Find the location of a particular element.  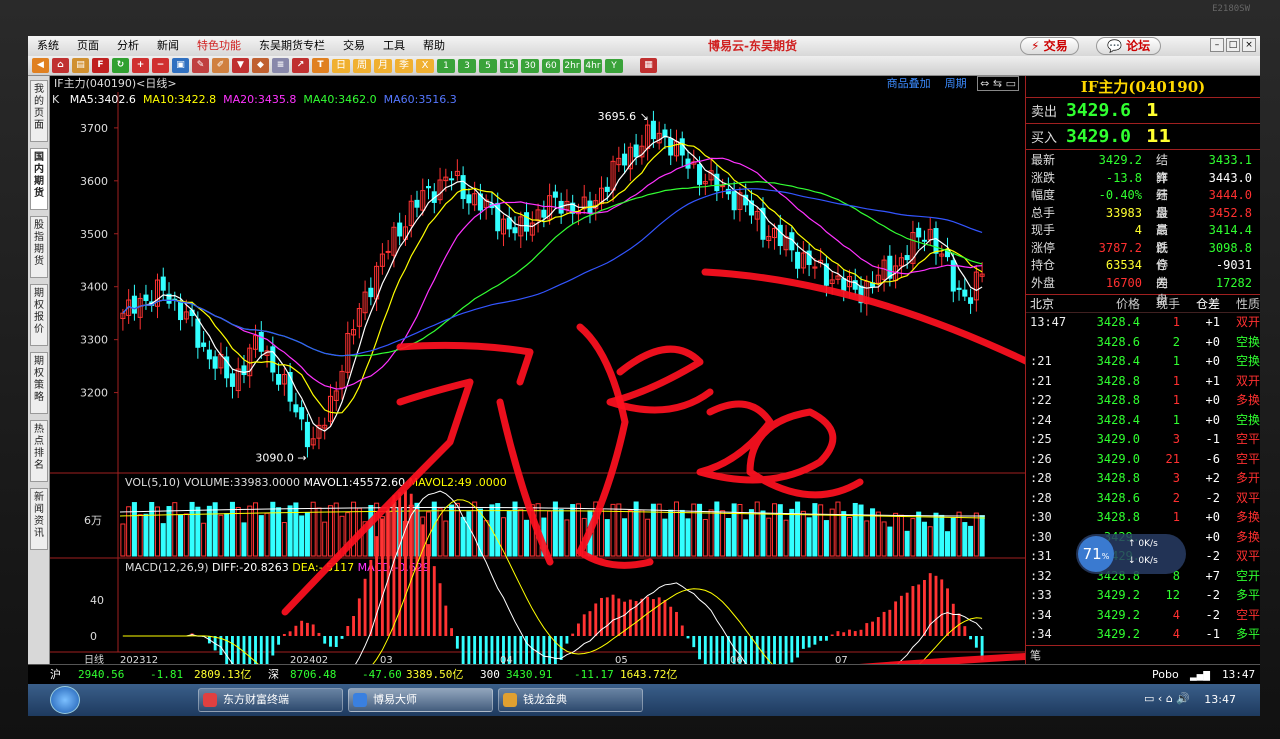

stat-value: 33983 is located at coordinates (1123, 212).